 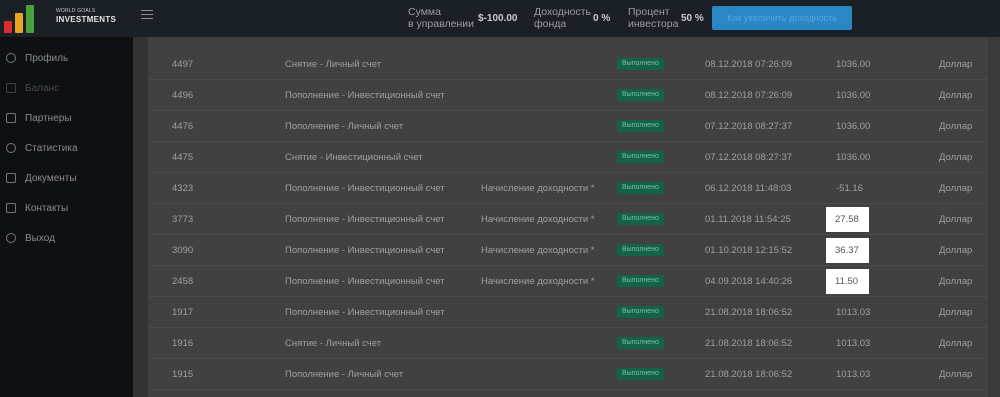 What do you see at coordinates (11, 88) in the screenshot?
I see `wallet-icon` at bounding box center [11, 88].